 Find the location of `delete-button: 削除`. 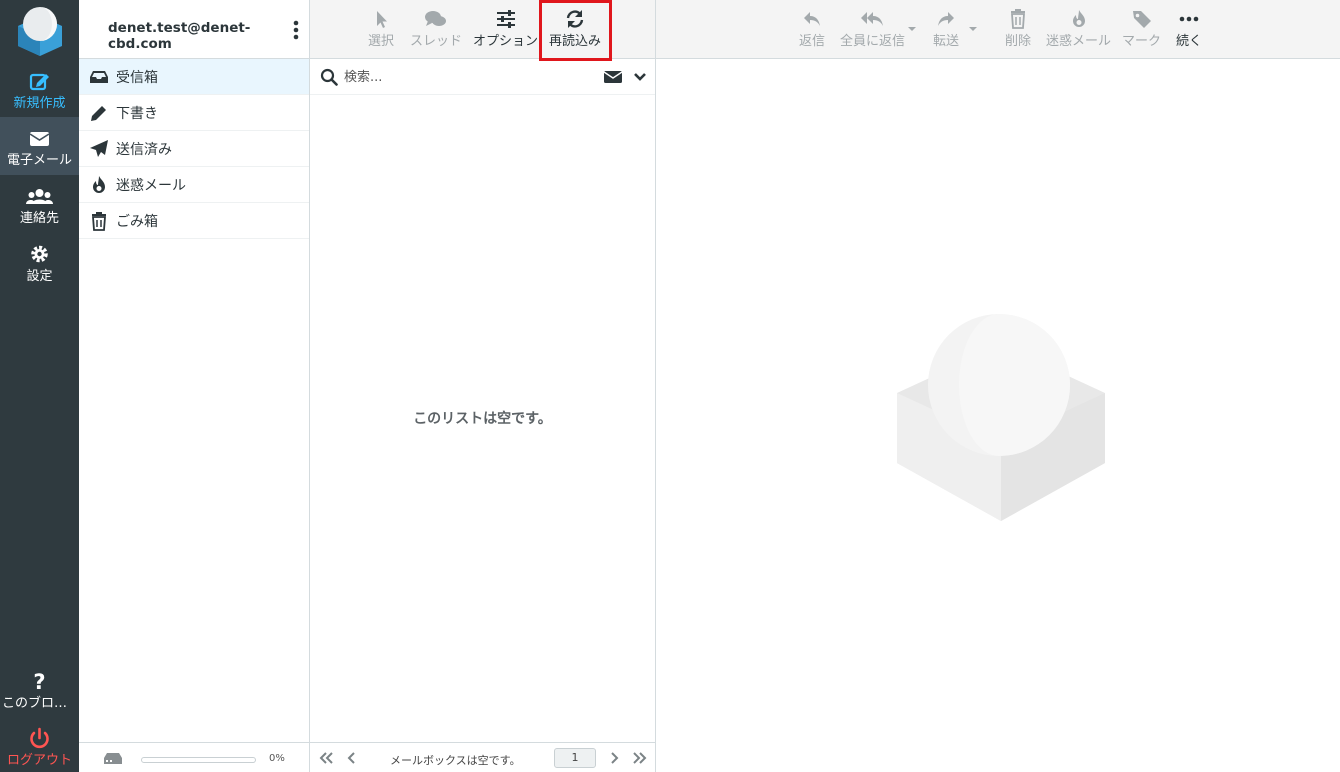

delete-button: 削除 is located at coordinates (1018, 28).